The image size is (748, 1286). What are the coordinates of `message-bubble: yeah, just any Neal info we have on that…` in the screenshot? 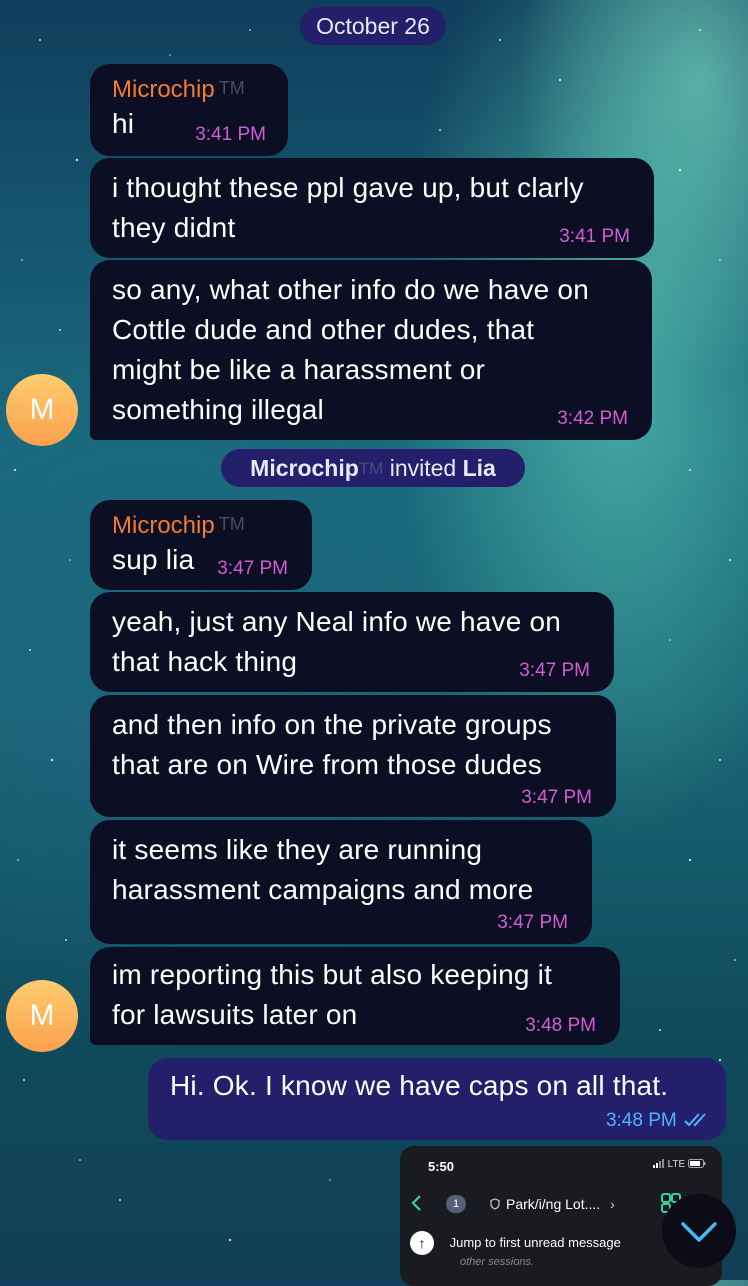 It's located at (352, 642).